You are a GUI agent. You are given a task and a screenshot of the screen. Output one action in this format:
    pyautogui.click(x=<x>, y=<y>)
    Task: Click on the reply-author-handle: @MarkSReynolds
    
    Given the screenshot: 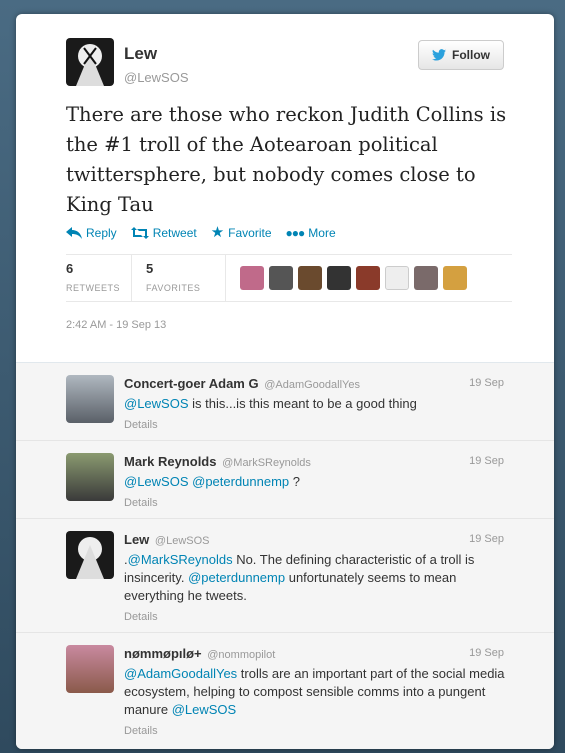 What is the action you would take?
    pyautogui.click(x=266, y=463)
    